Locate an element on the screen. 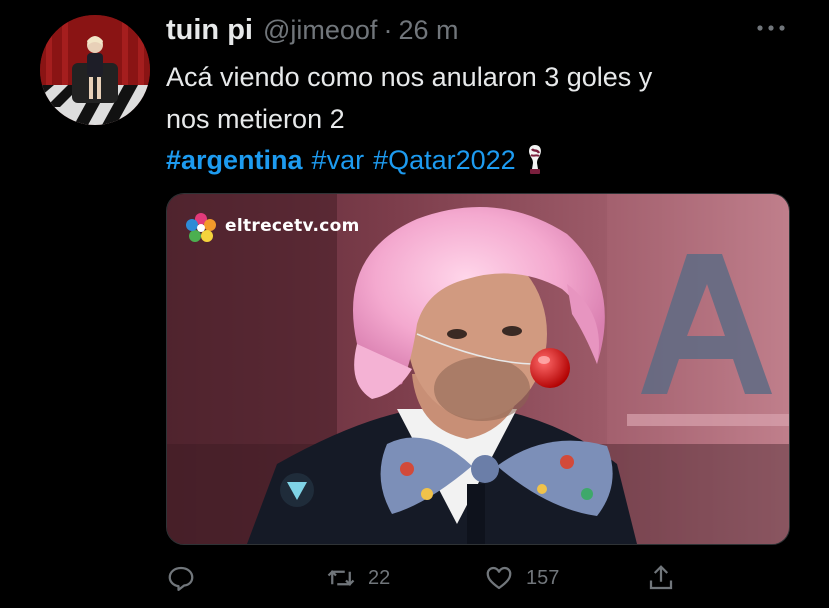  more-horizontal-icon is located at coordinates (771, 28).